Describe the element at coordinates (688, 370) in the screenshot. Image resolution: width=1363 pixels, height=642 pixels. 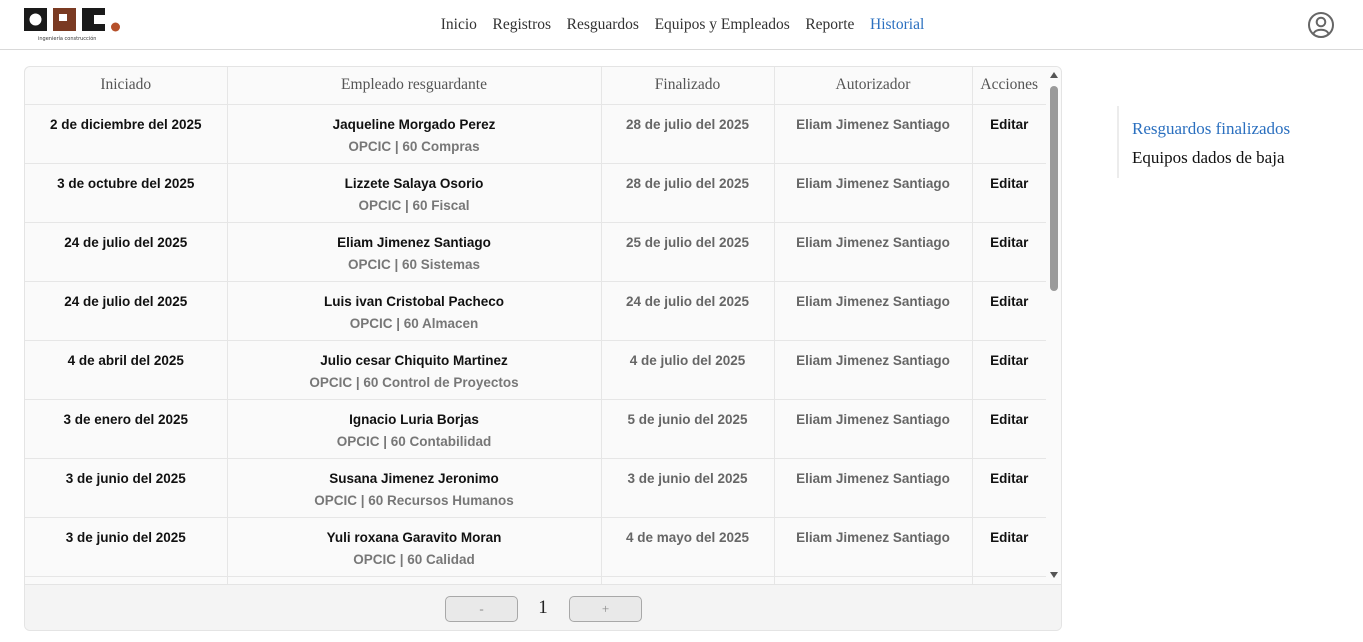
I see `end-date: 4 de julio del 2025` at that location.